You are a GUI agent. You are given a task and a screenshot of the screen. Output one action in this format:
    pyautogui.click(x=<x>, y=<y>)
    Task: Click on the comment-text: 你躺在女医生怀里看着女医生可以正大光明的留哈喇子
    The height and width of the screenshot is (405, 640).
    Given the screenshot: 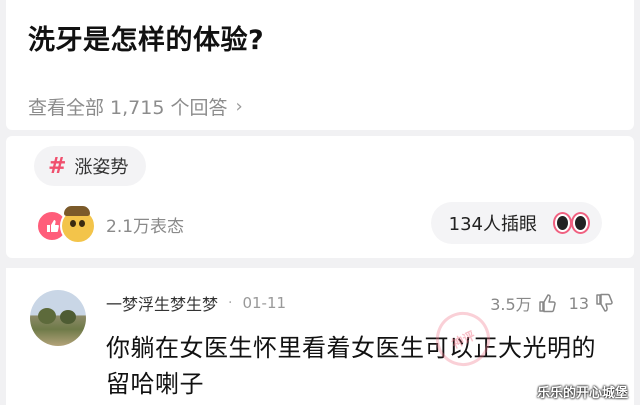 What is the action you would take?
    pyautogui.click(x=351, y=366)
    